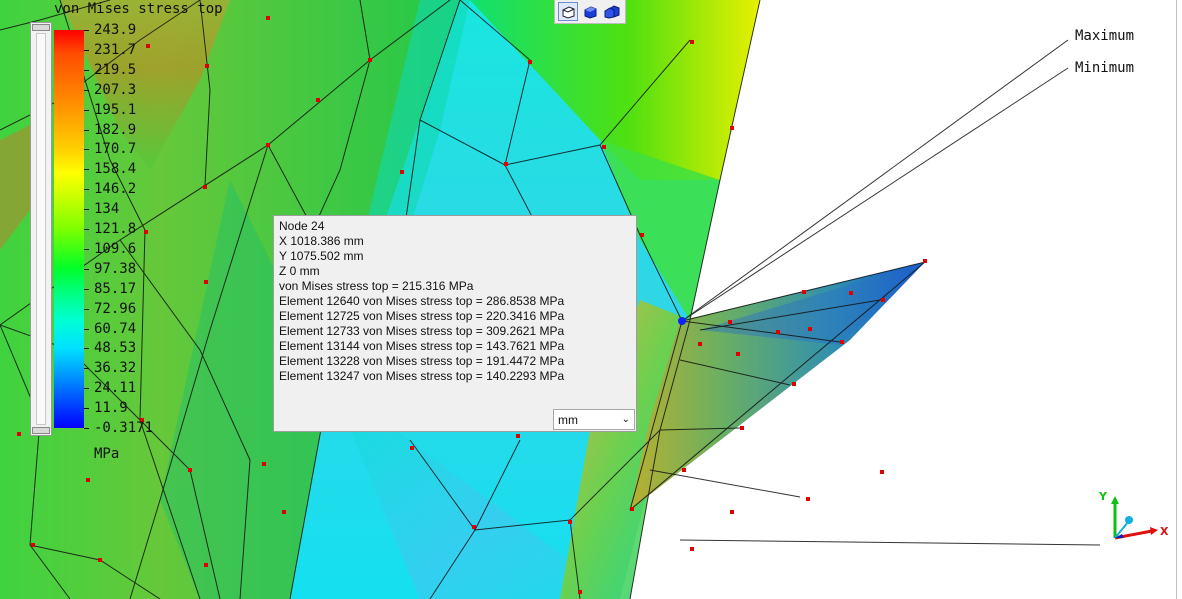 The image size is (1182, 599). Describe the element at coordinates (107, 454) in the screenshot. I see `legend-unit: MPa` at that location.